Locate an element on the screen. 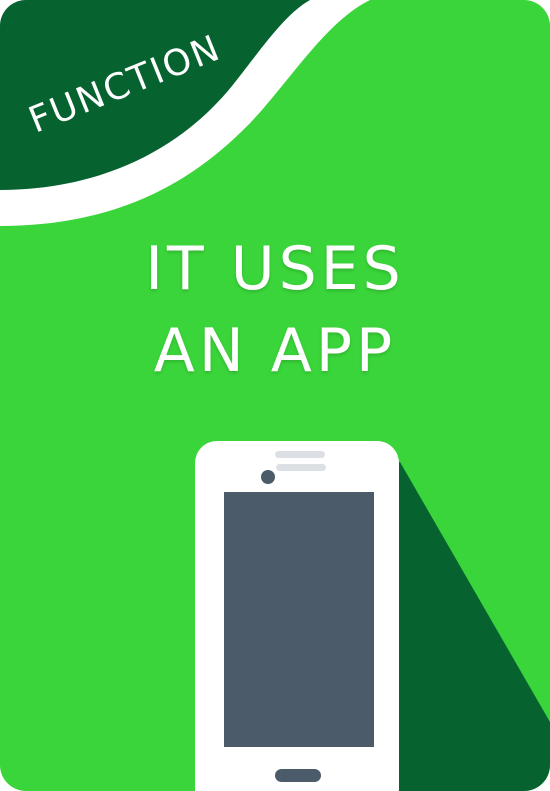 The image size is (550, 791). phone-shadow is located at coordinates (467, 626).